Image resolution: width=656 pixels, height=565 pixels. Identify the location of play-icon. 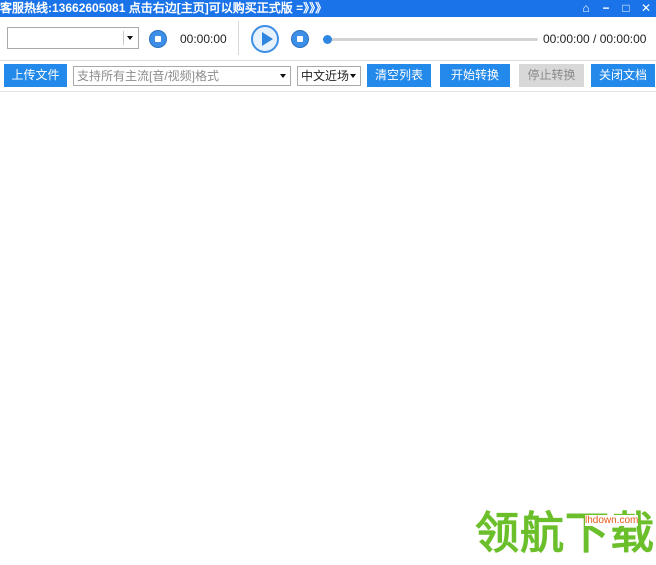
(267, 39).